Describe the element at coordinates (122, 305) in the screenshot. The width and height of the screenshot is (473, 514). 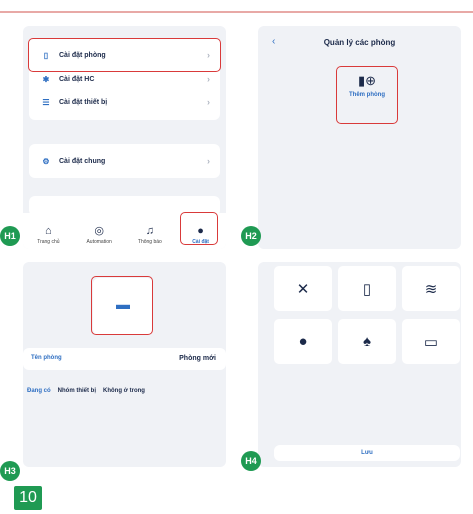
I see `highlight-room-icon` at that location.